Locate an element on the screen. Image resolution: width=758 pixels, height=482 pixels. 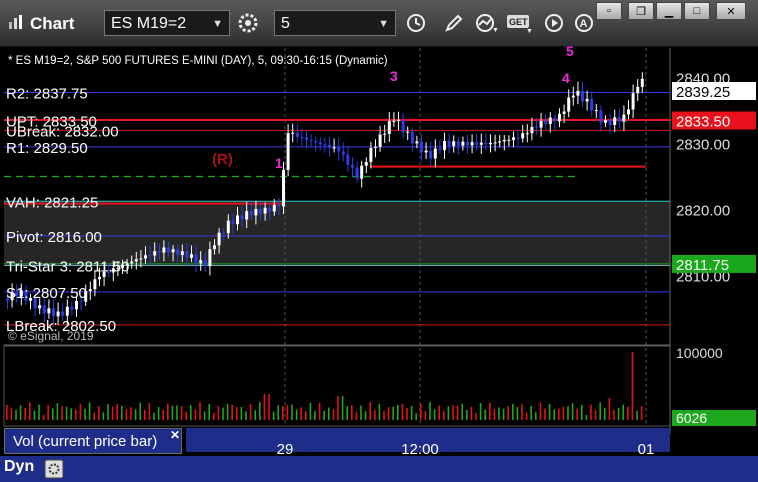
link-icon: ▫ is located at coordinates (609, 11).